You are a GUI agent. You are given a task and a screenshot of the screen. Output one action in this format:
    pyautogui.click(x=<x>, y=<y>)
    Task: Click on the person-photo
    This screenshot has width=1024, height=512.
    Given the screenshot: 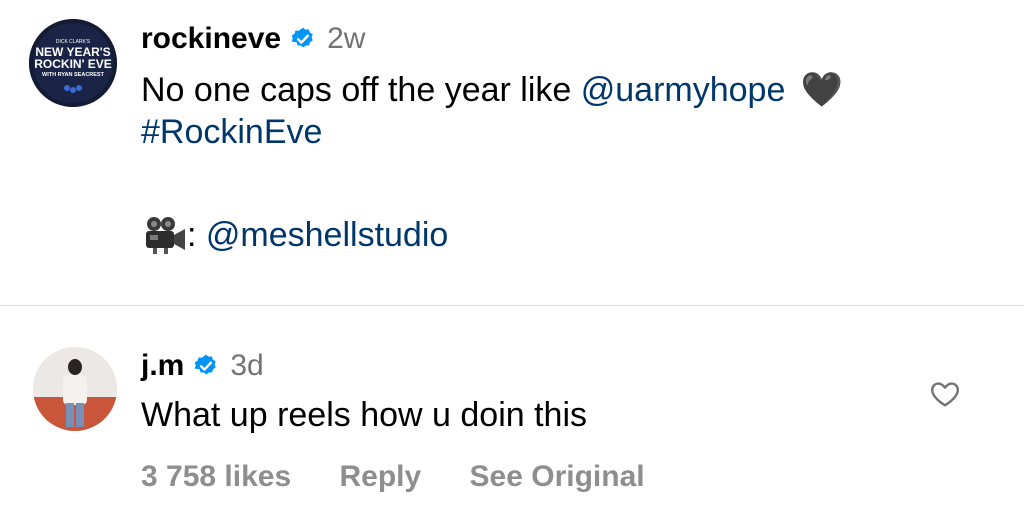 What is the action you would take?
    pyautogui.click(x=75, y=389)
    